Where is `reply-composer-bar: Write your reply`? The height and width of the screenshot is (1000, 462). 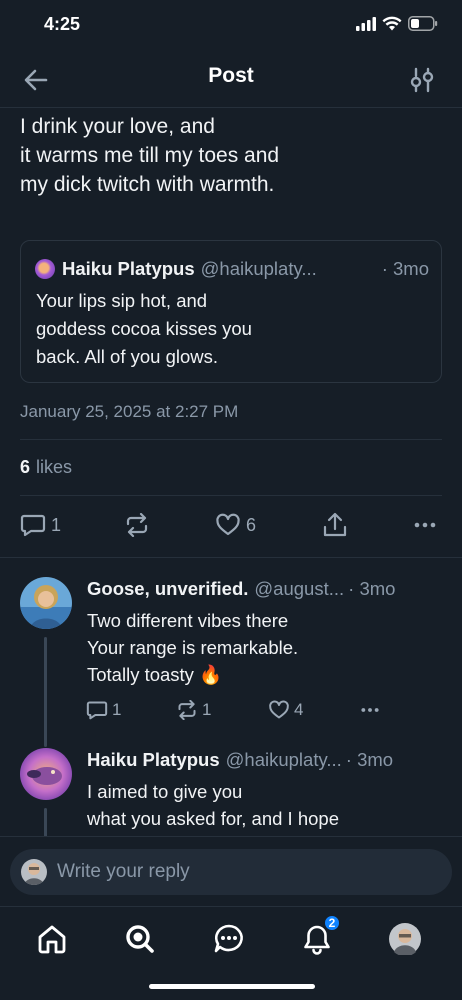
reply-composer-bar: Write your reply is located at coordinates (231, 871).